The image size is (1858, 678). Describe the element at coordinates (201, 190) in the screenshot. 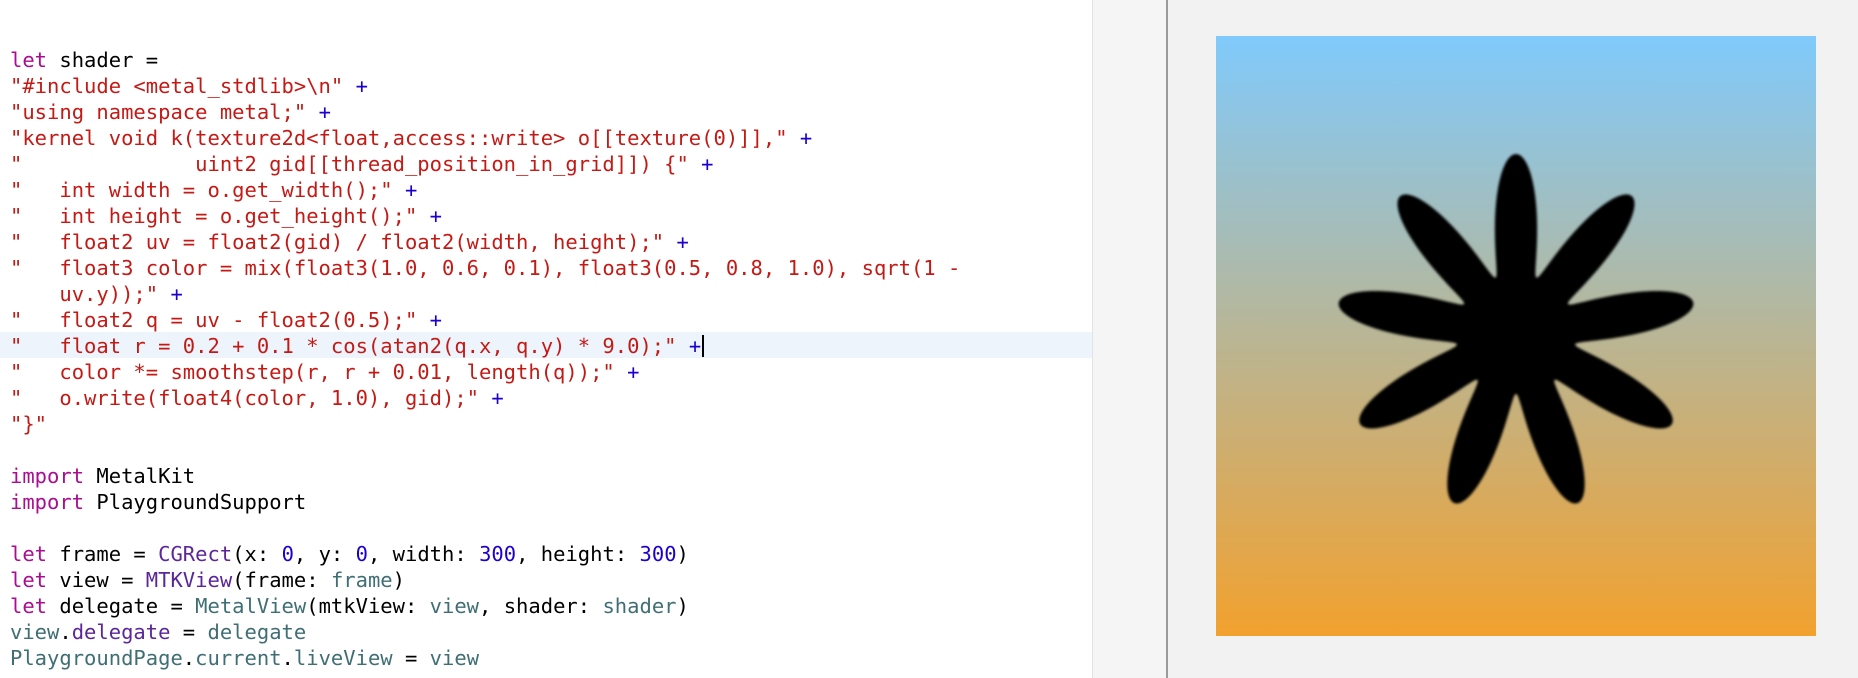

I see `code-token: " int width = o.get_width();"` at that location.